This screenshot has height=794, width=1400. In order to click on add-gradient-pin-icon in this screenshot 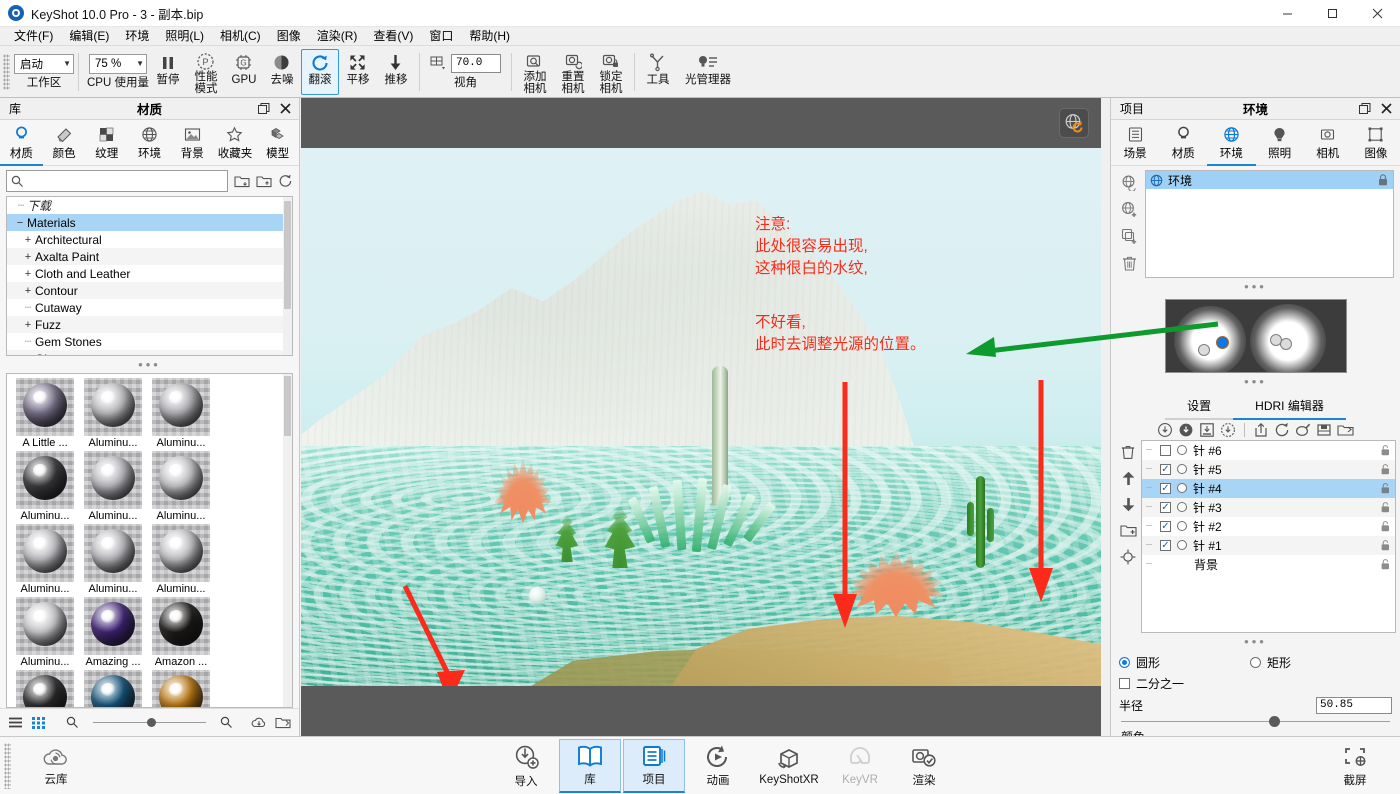, I will do `click(1228, 430)`.